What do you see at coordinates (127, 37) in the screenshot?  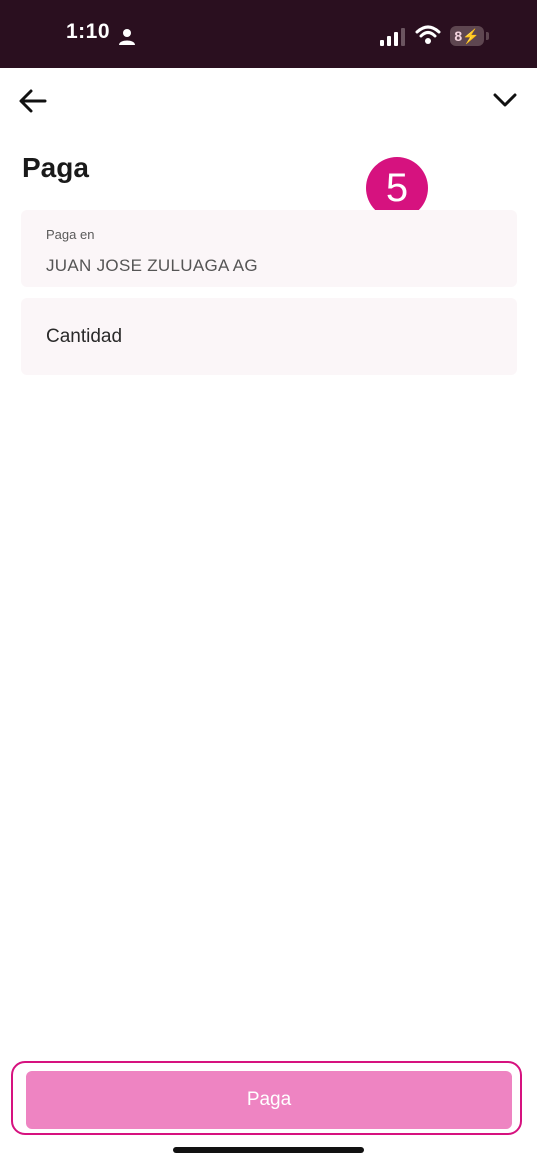 I see `person-icon` at bounding box center [127, 37].